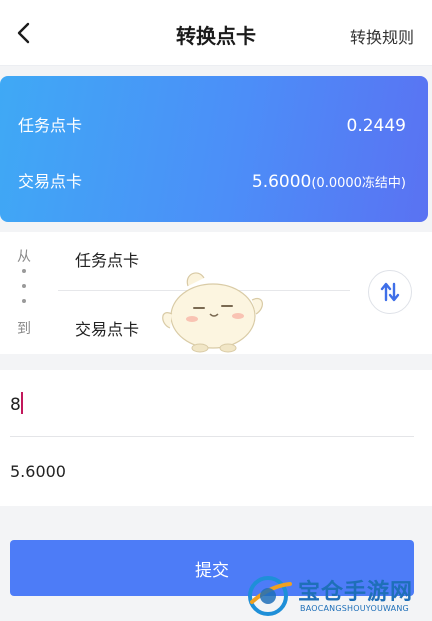 Image resolution: width=432 pixels, height=621 pixels. Describe the element at coordinates (356, 592) in the screenshot. I see `watermark-text: 宝仓手游网` at that location.